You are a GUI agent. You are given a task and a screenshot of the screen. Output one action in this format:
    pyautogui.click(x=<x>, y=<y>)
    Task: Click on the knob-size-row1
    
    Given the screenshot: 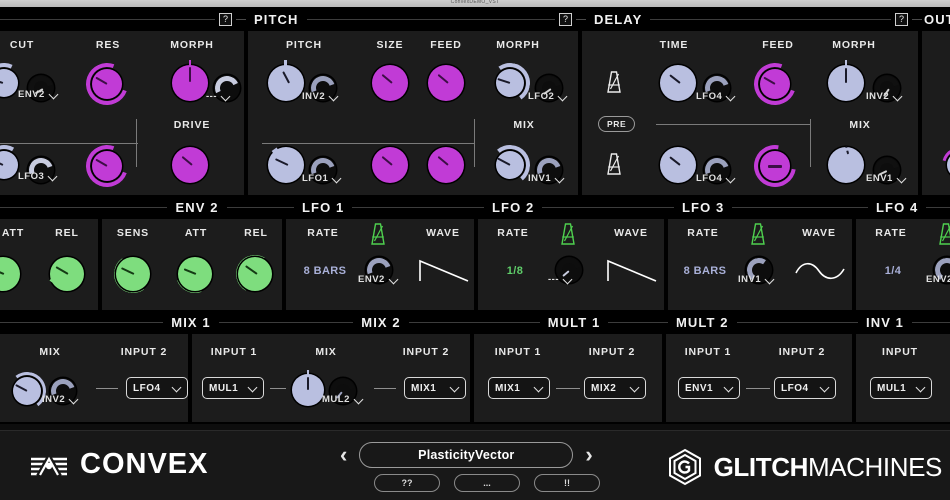 What is the action you would take?
    pyautogui.click(x=390, y=83)
    